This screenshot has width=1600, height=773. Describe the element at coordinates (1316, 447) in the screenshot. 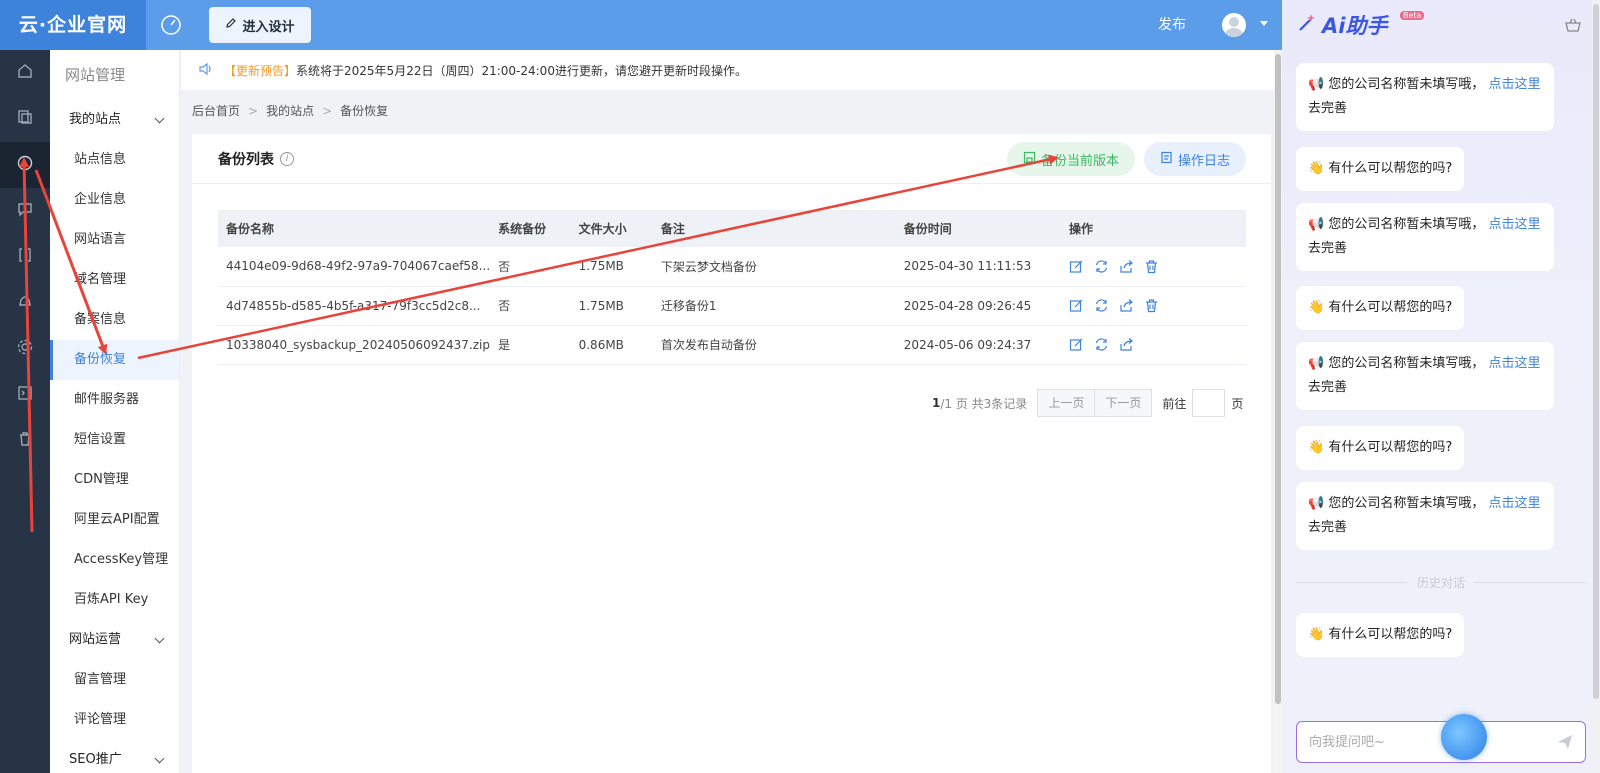

I see `wave-hand-icon: 👋` at that location.